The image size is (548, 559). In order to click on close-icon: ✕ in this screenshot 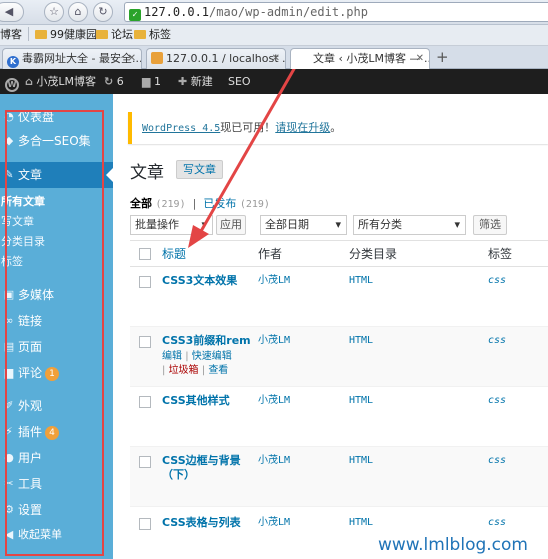, I will do `click(420, 58)`.